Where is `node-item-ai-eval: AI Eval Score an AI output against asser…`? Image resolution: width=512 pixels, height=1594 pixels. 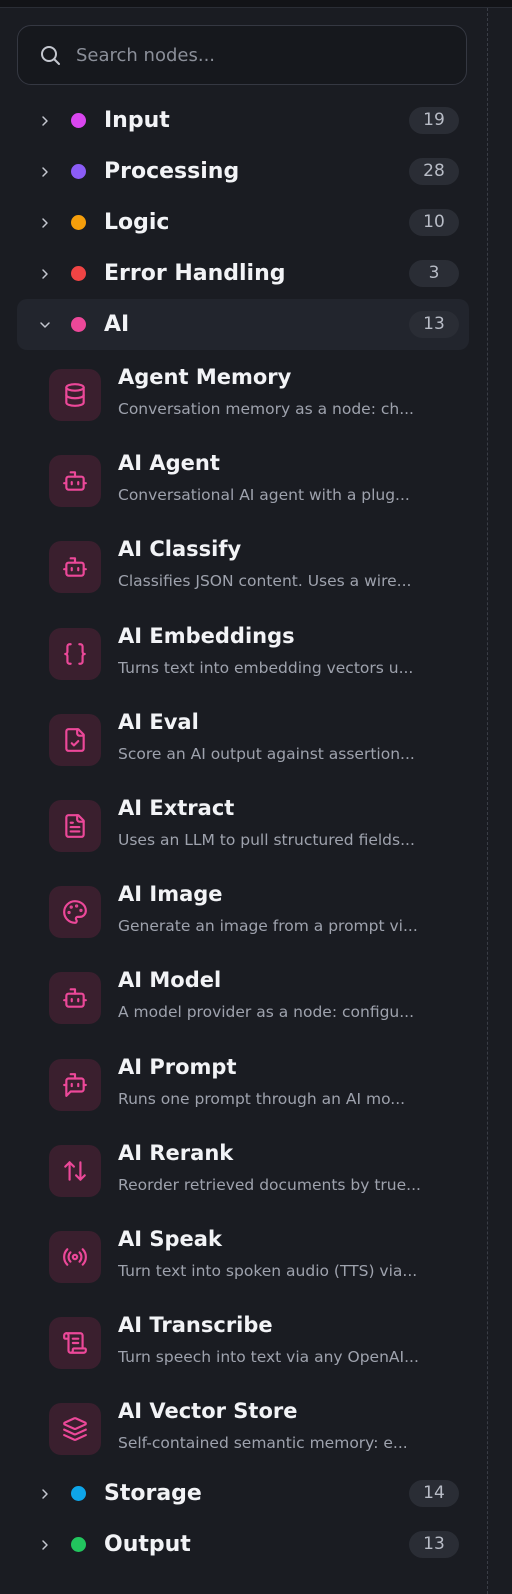 node-item-ai-eval: AI Eval Score an AI output against asser… is located at coordinates (254, 755).